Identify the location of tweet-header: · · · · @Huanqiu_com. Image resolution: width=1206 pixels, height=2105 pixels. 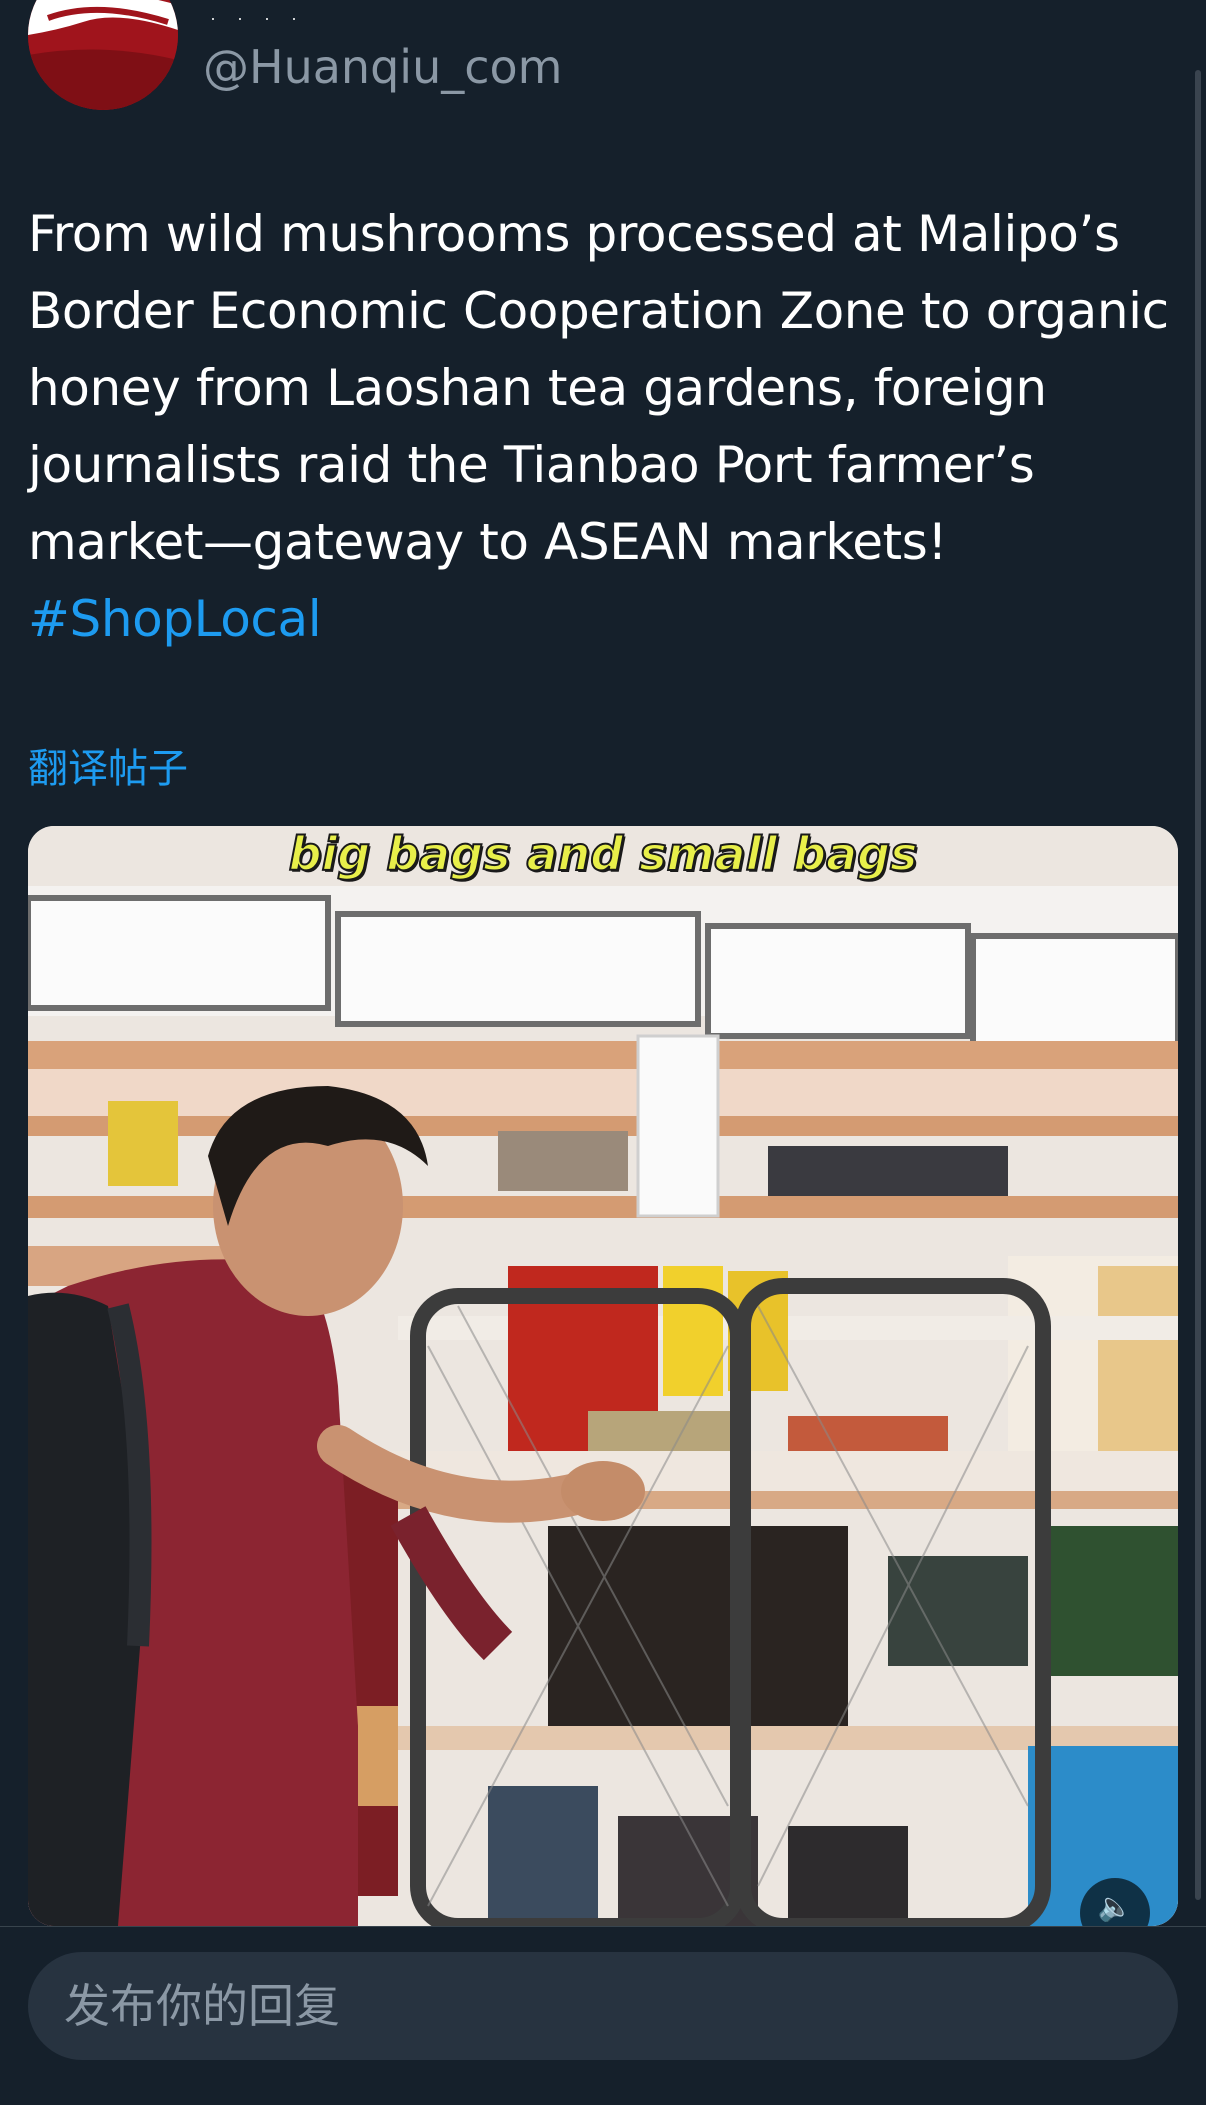
(603, 65).